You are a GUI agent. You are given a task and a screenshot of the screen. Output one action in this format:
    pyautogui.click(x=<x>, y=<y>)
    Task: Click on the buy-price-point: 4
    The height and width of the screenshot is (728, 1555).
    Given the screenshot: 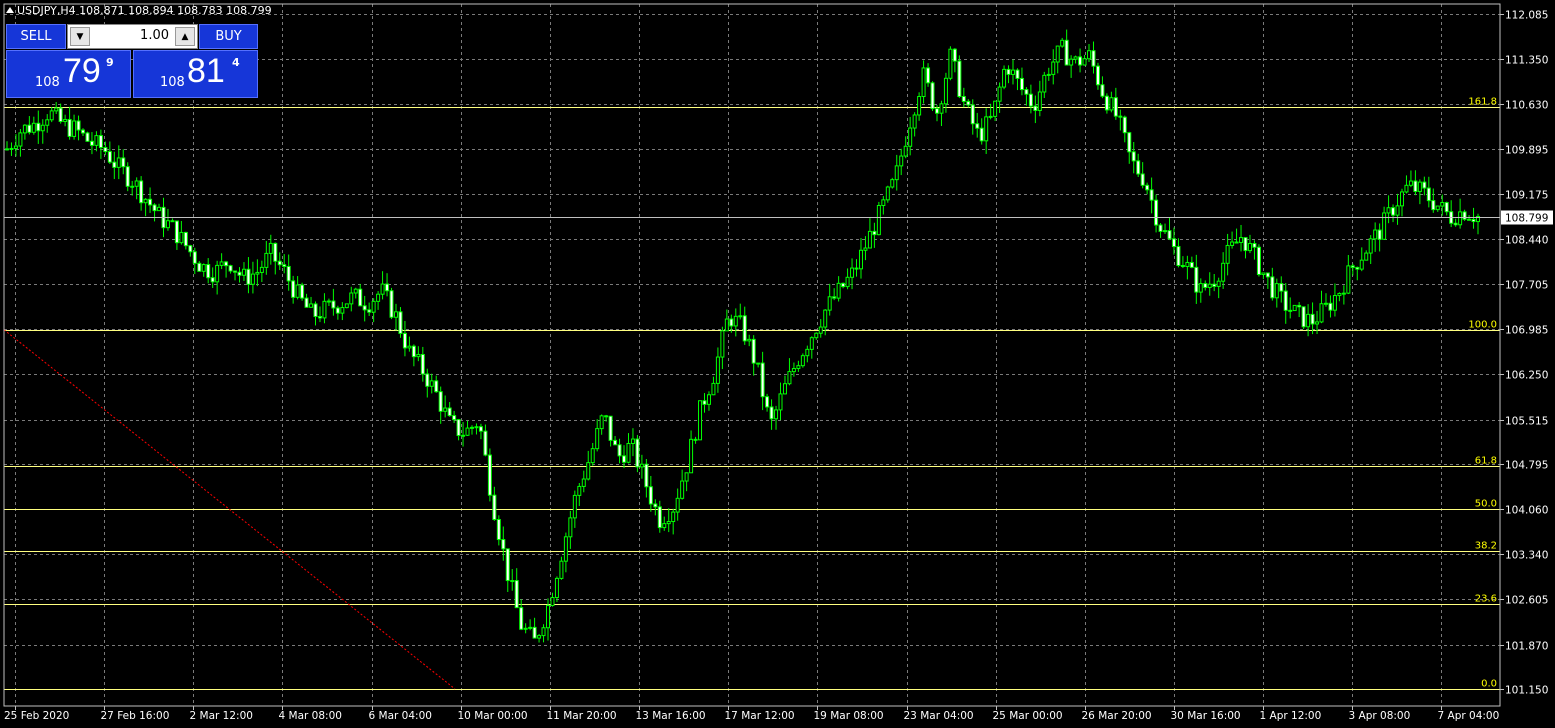 What is the action you would take?
    pyautogui.click(x=236, y=62)
    